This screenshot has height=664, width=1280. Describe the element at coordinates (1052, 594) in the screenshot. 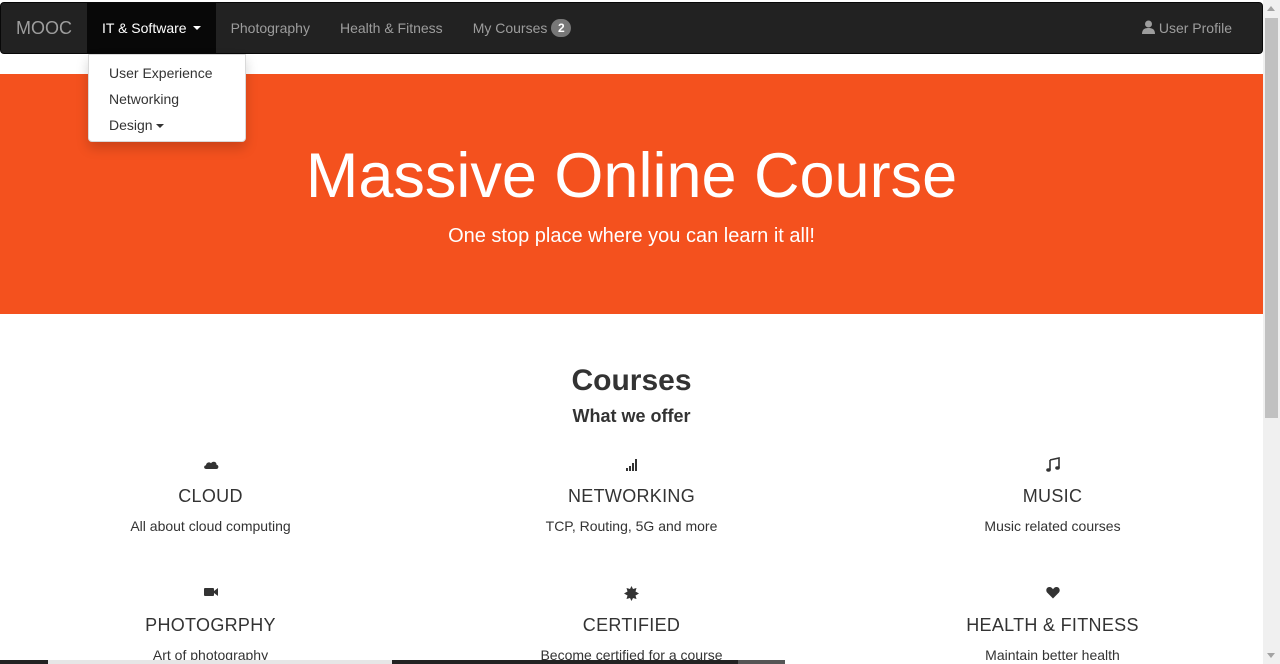

I see `heart-icon` at that location.